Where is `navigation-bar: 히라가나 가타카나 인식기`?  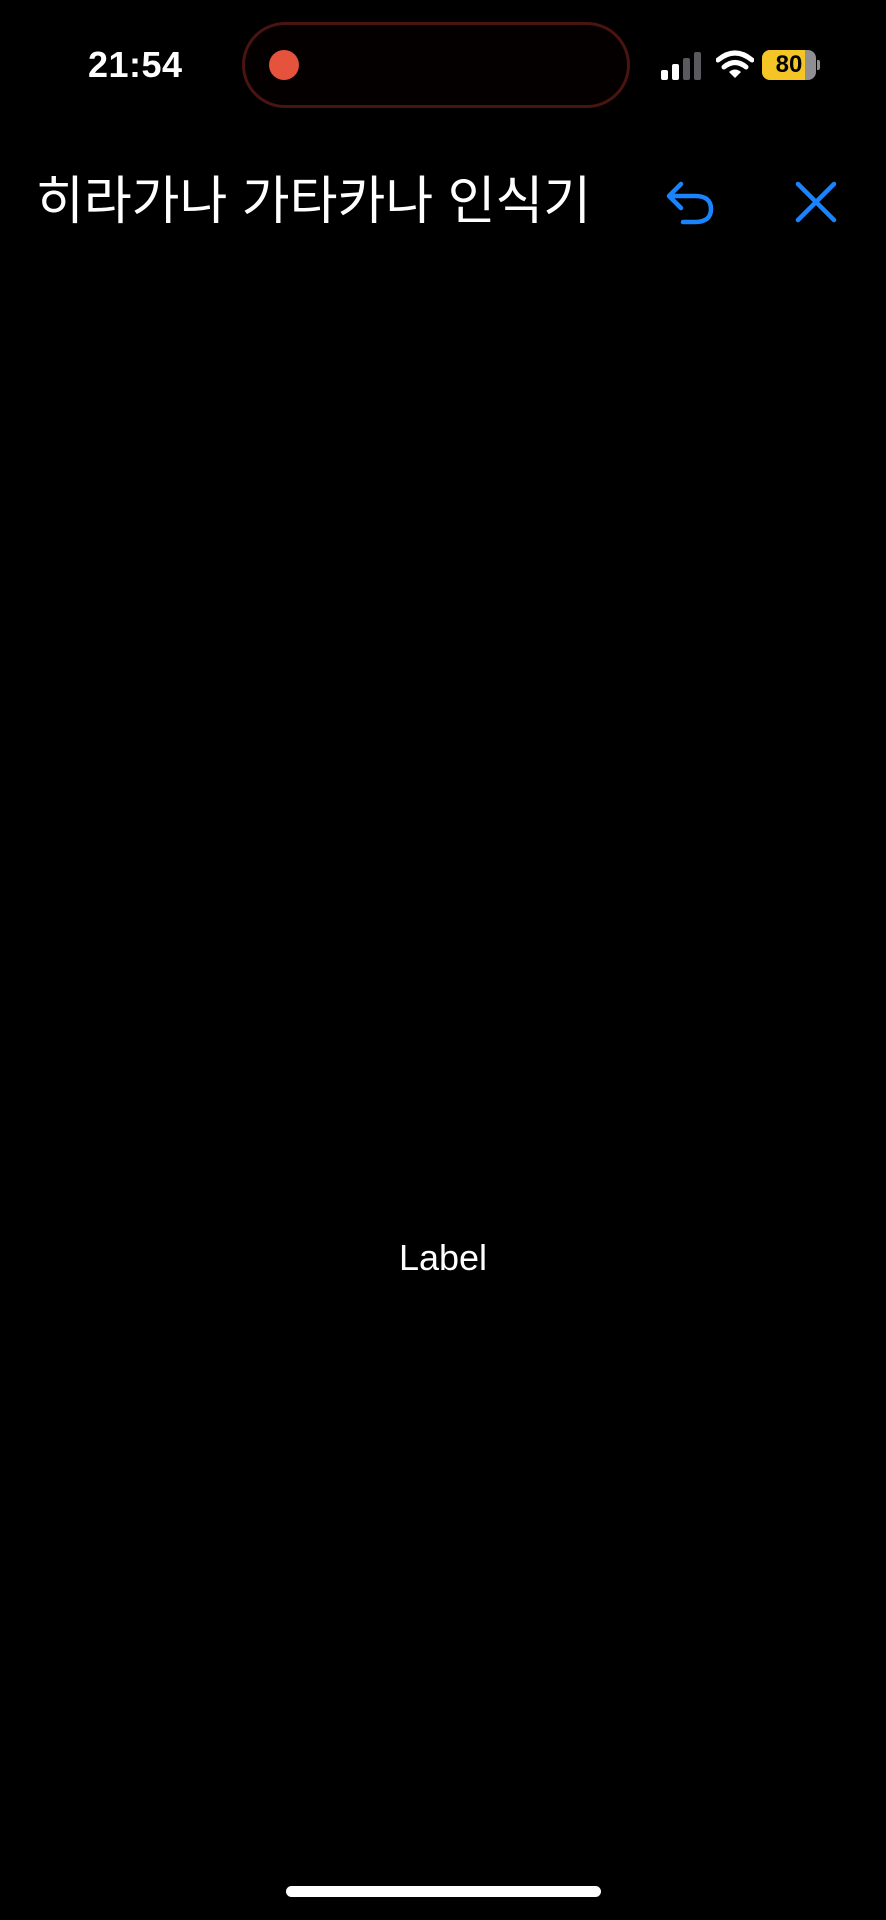 navigation-bar: 히라가나 가타카나 인식기 is located at coordinates (443, 205).